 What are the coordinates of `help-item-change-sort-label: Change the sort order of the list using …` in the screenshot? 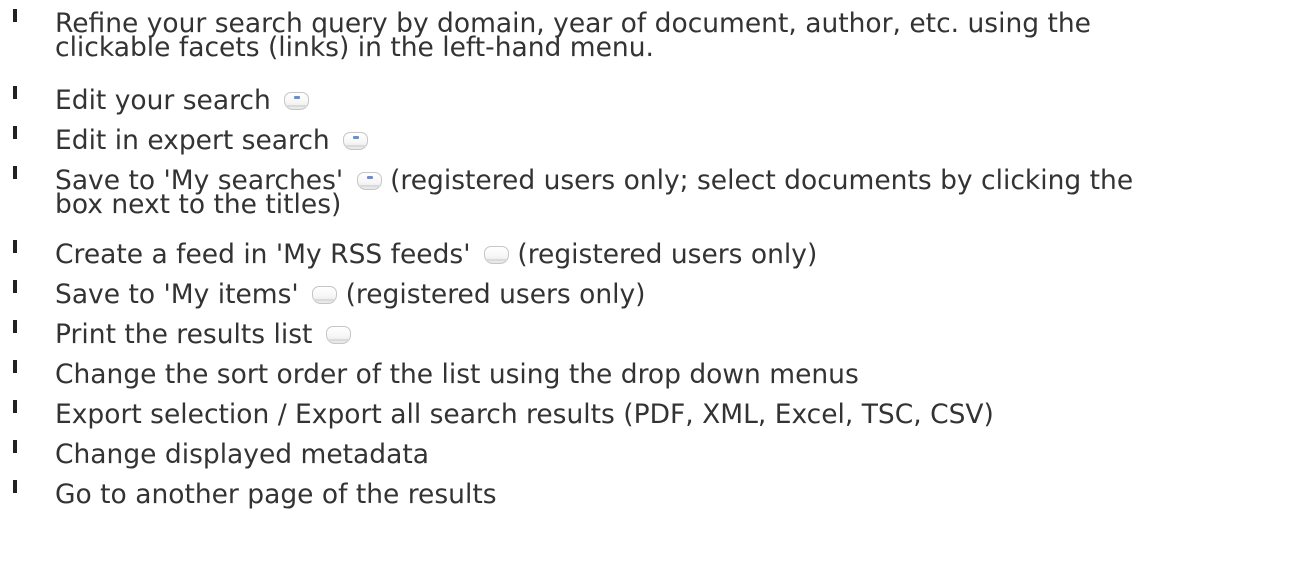 It's located at (457, 374).